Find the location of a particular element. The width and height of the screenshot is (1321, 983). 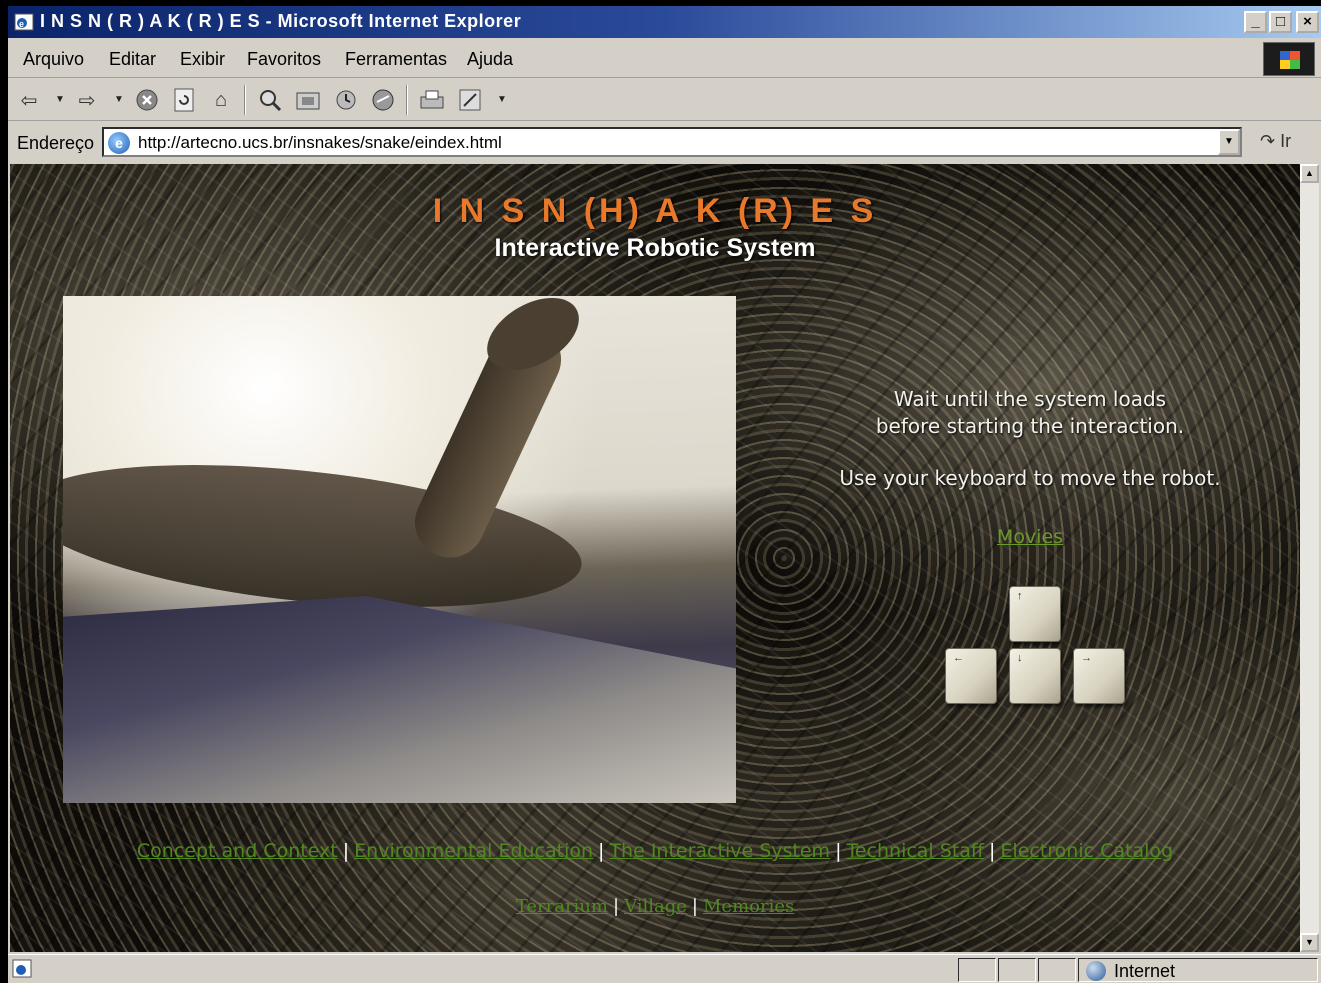

page-subtitle: Interactive Robotic System is located at coordinates (655, 248).